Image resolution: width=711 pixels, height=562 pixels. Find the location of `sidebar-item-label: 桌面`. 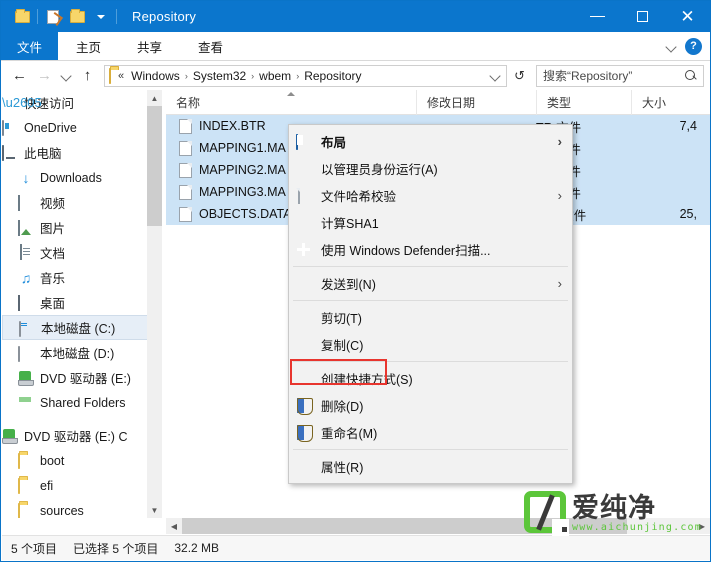

sidebar-item-label: 桌面 is located at coordinates (53, 304).